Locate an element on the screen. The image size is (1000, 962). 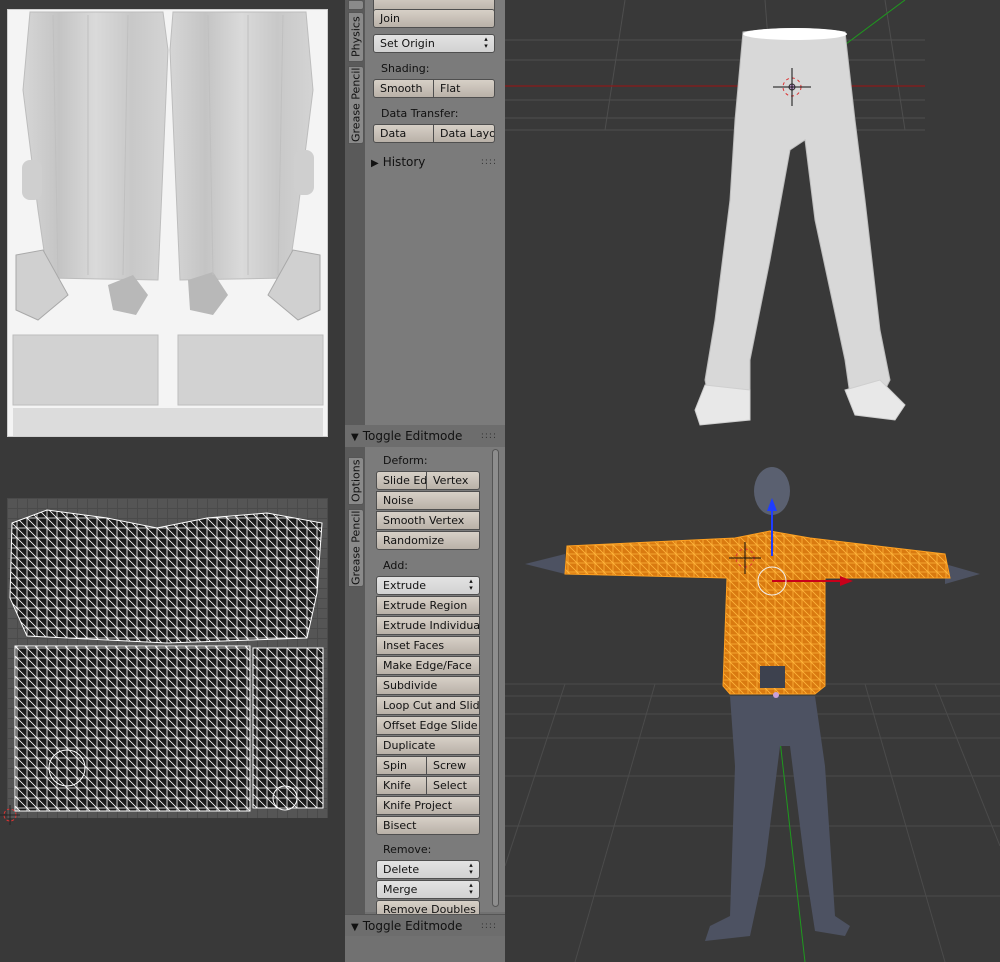
tab-grease-pencil: Grease Pencil is located at coordinates (356, 105).